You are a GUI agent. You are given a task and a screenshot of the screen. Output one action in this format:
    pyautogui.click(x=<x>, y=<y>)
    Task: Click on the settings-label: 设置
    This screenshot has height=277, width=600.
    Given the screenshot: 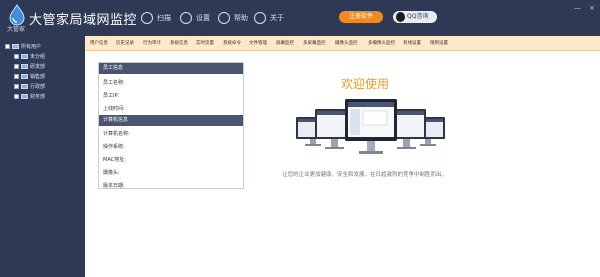 What is the action you would take?
    pyautogui.click(x=203, y=18)
    